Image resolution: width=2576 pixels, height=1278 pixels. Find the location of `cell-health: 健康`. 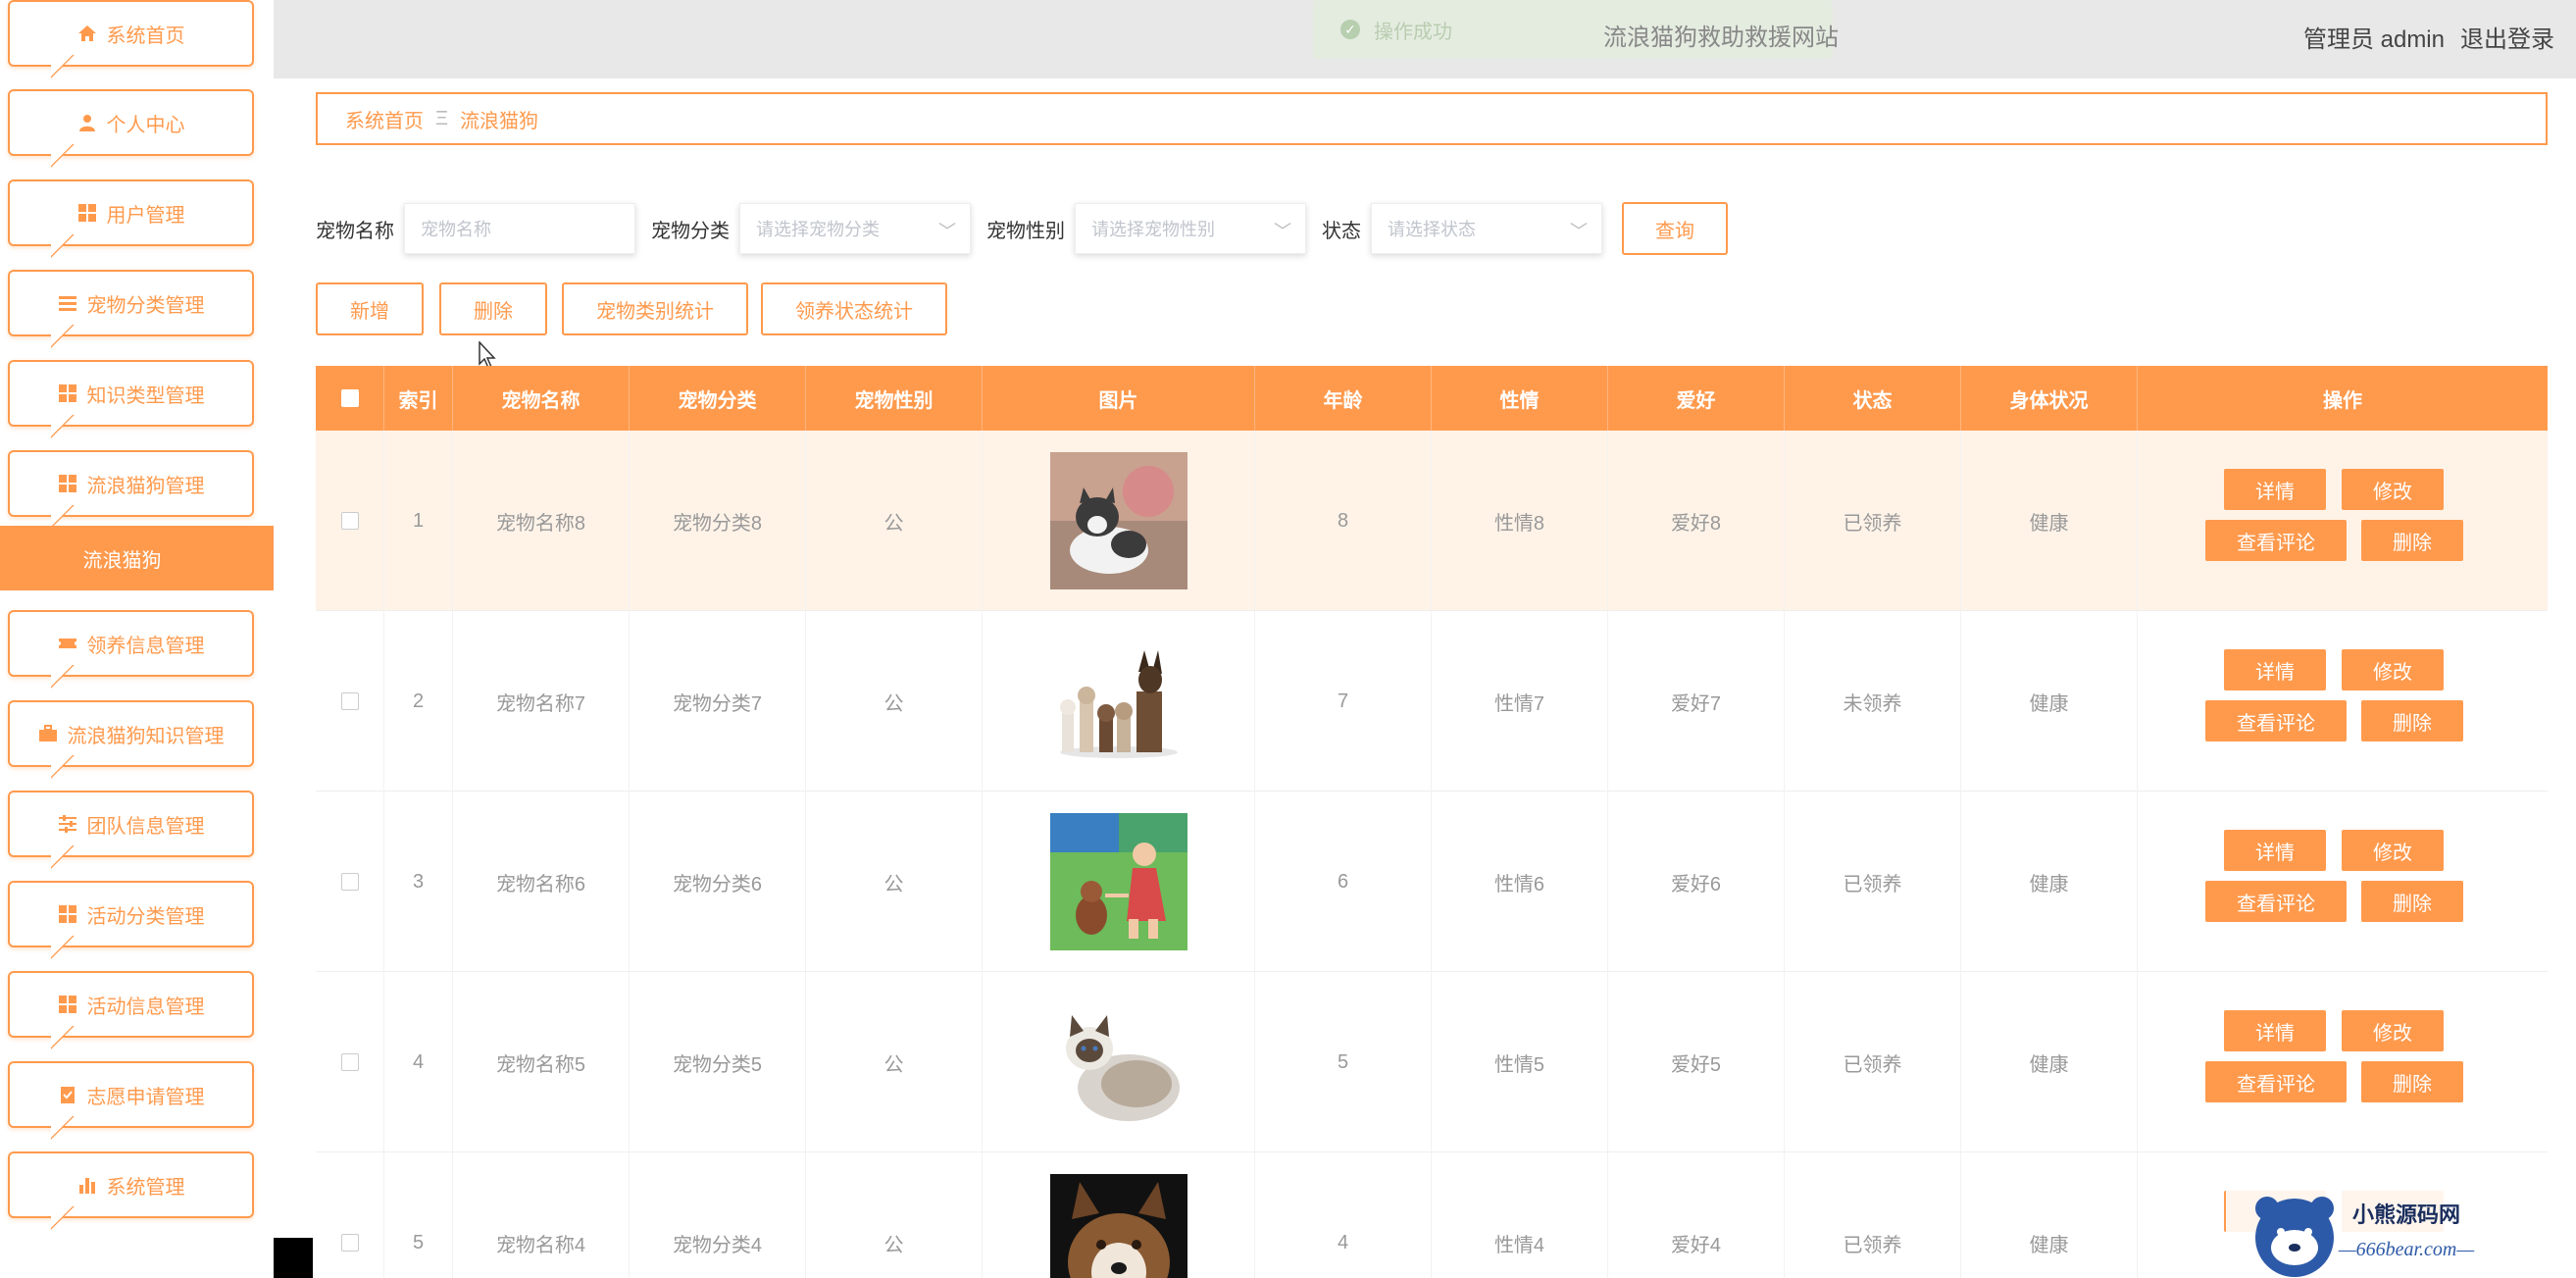

cell-health: 健康 is located at coordinates (2050, 882).